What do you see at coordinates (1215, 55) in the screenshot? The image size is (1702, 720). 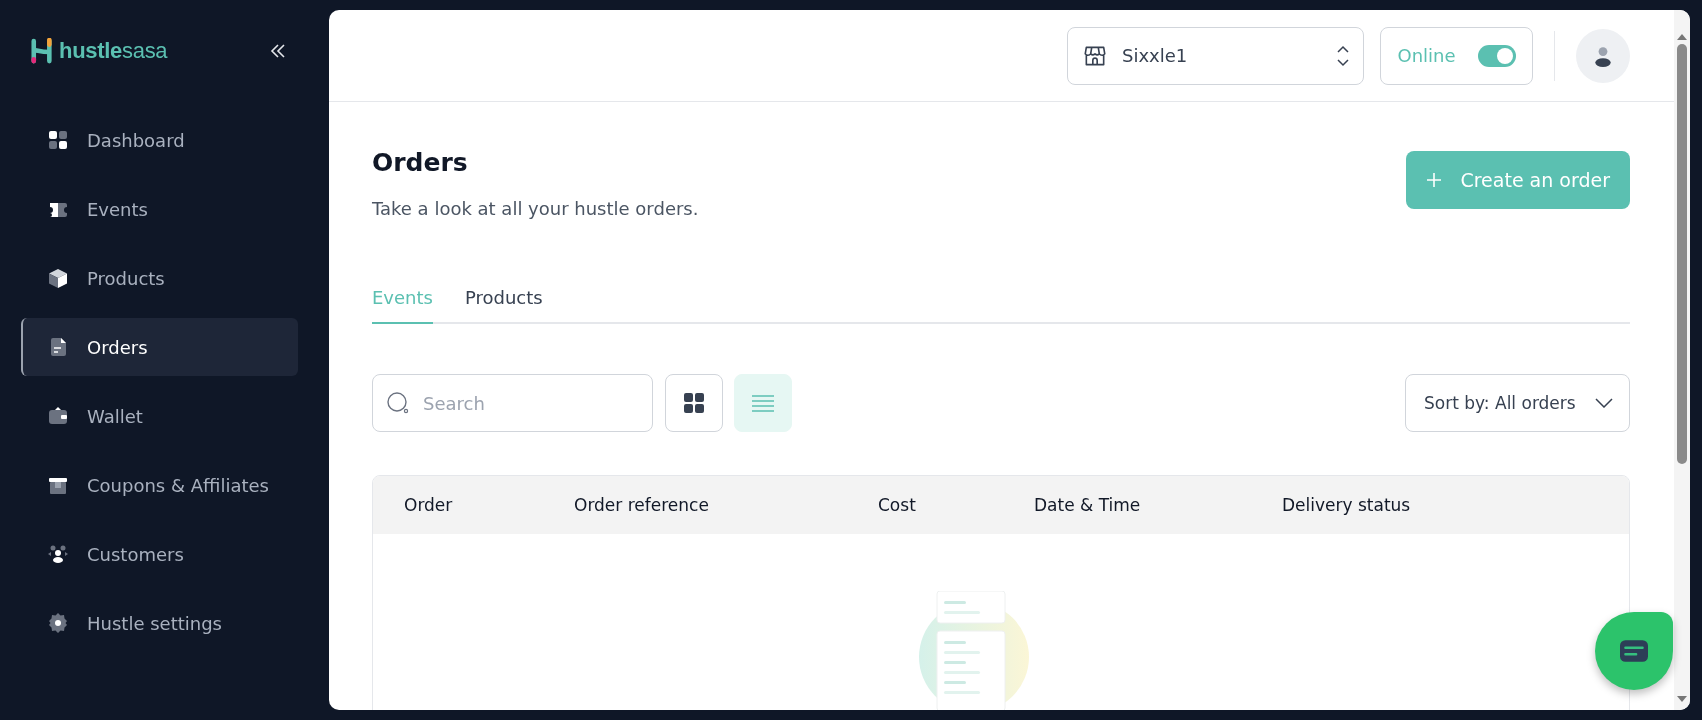 I see `store-selector: Sixxle1` at bounding box center [1215, 55].